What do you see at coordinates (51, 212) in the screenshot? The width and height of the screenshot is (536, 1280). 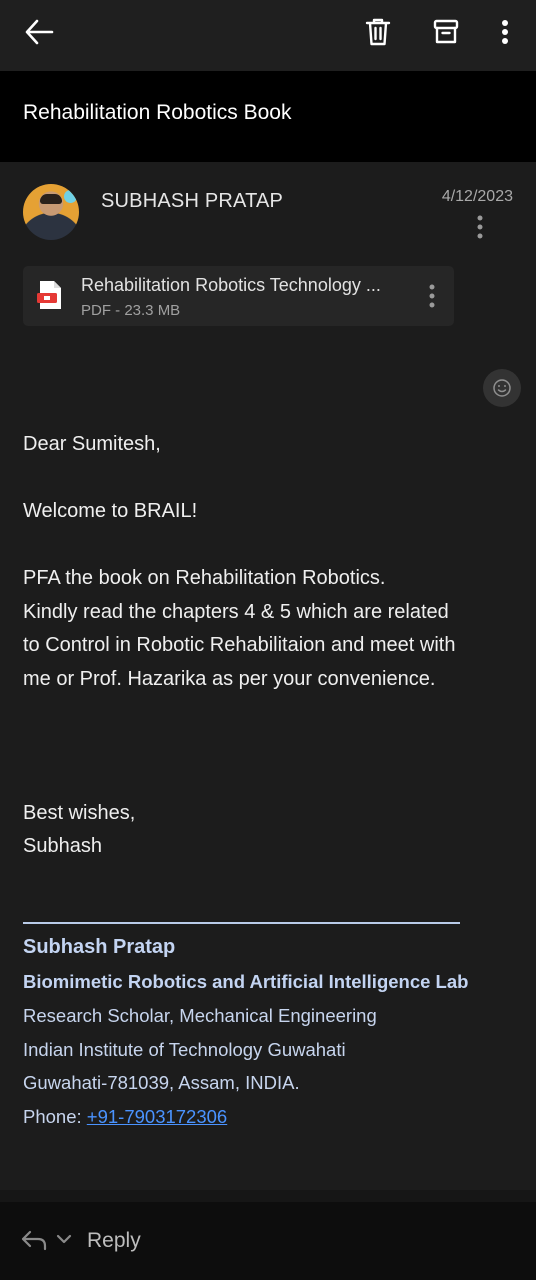 I see `avatar` at bounding box center [51, 212].